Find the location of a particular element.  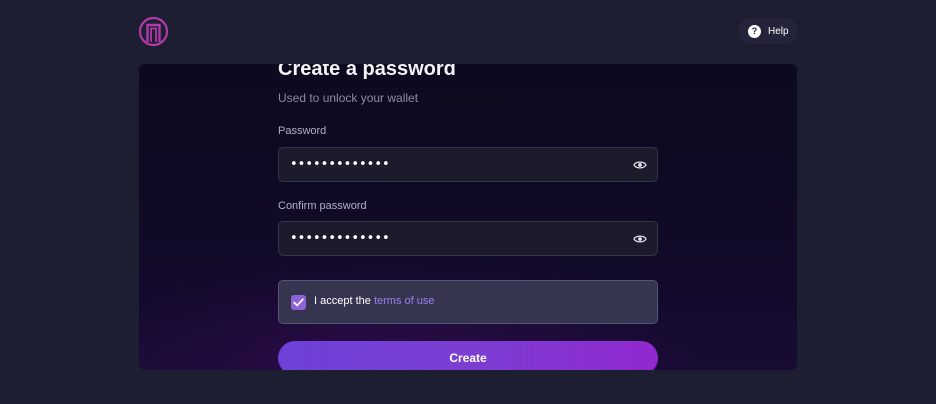

confirm-password-field is located at coordinates (468, 238).